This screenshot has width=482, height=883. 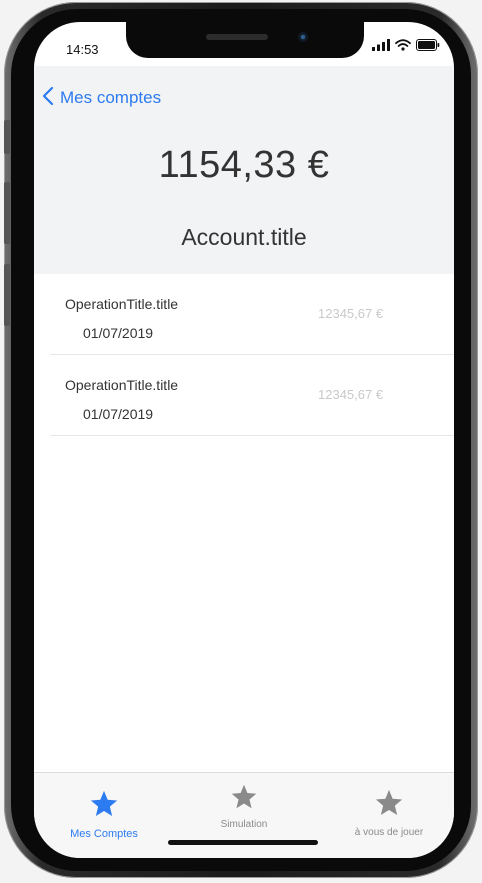 What do you see at coordinates (244, 237) in the screenshot?
I see `account-title: Account.title` at bounding box center [244, 237].